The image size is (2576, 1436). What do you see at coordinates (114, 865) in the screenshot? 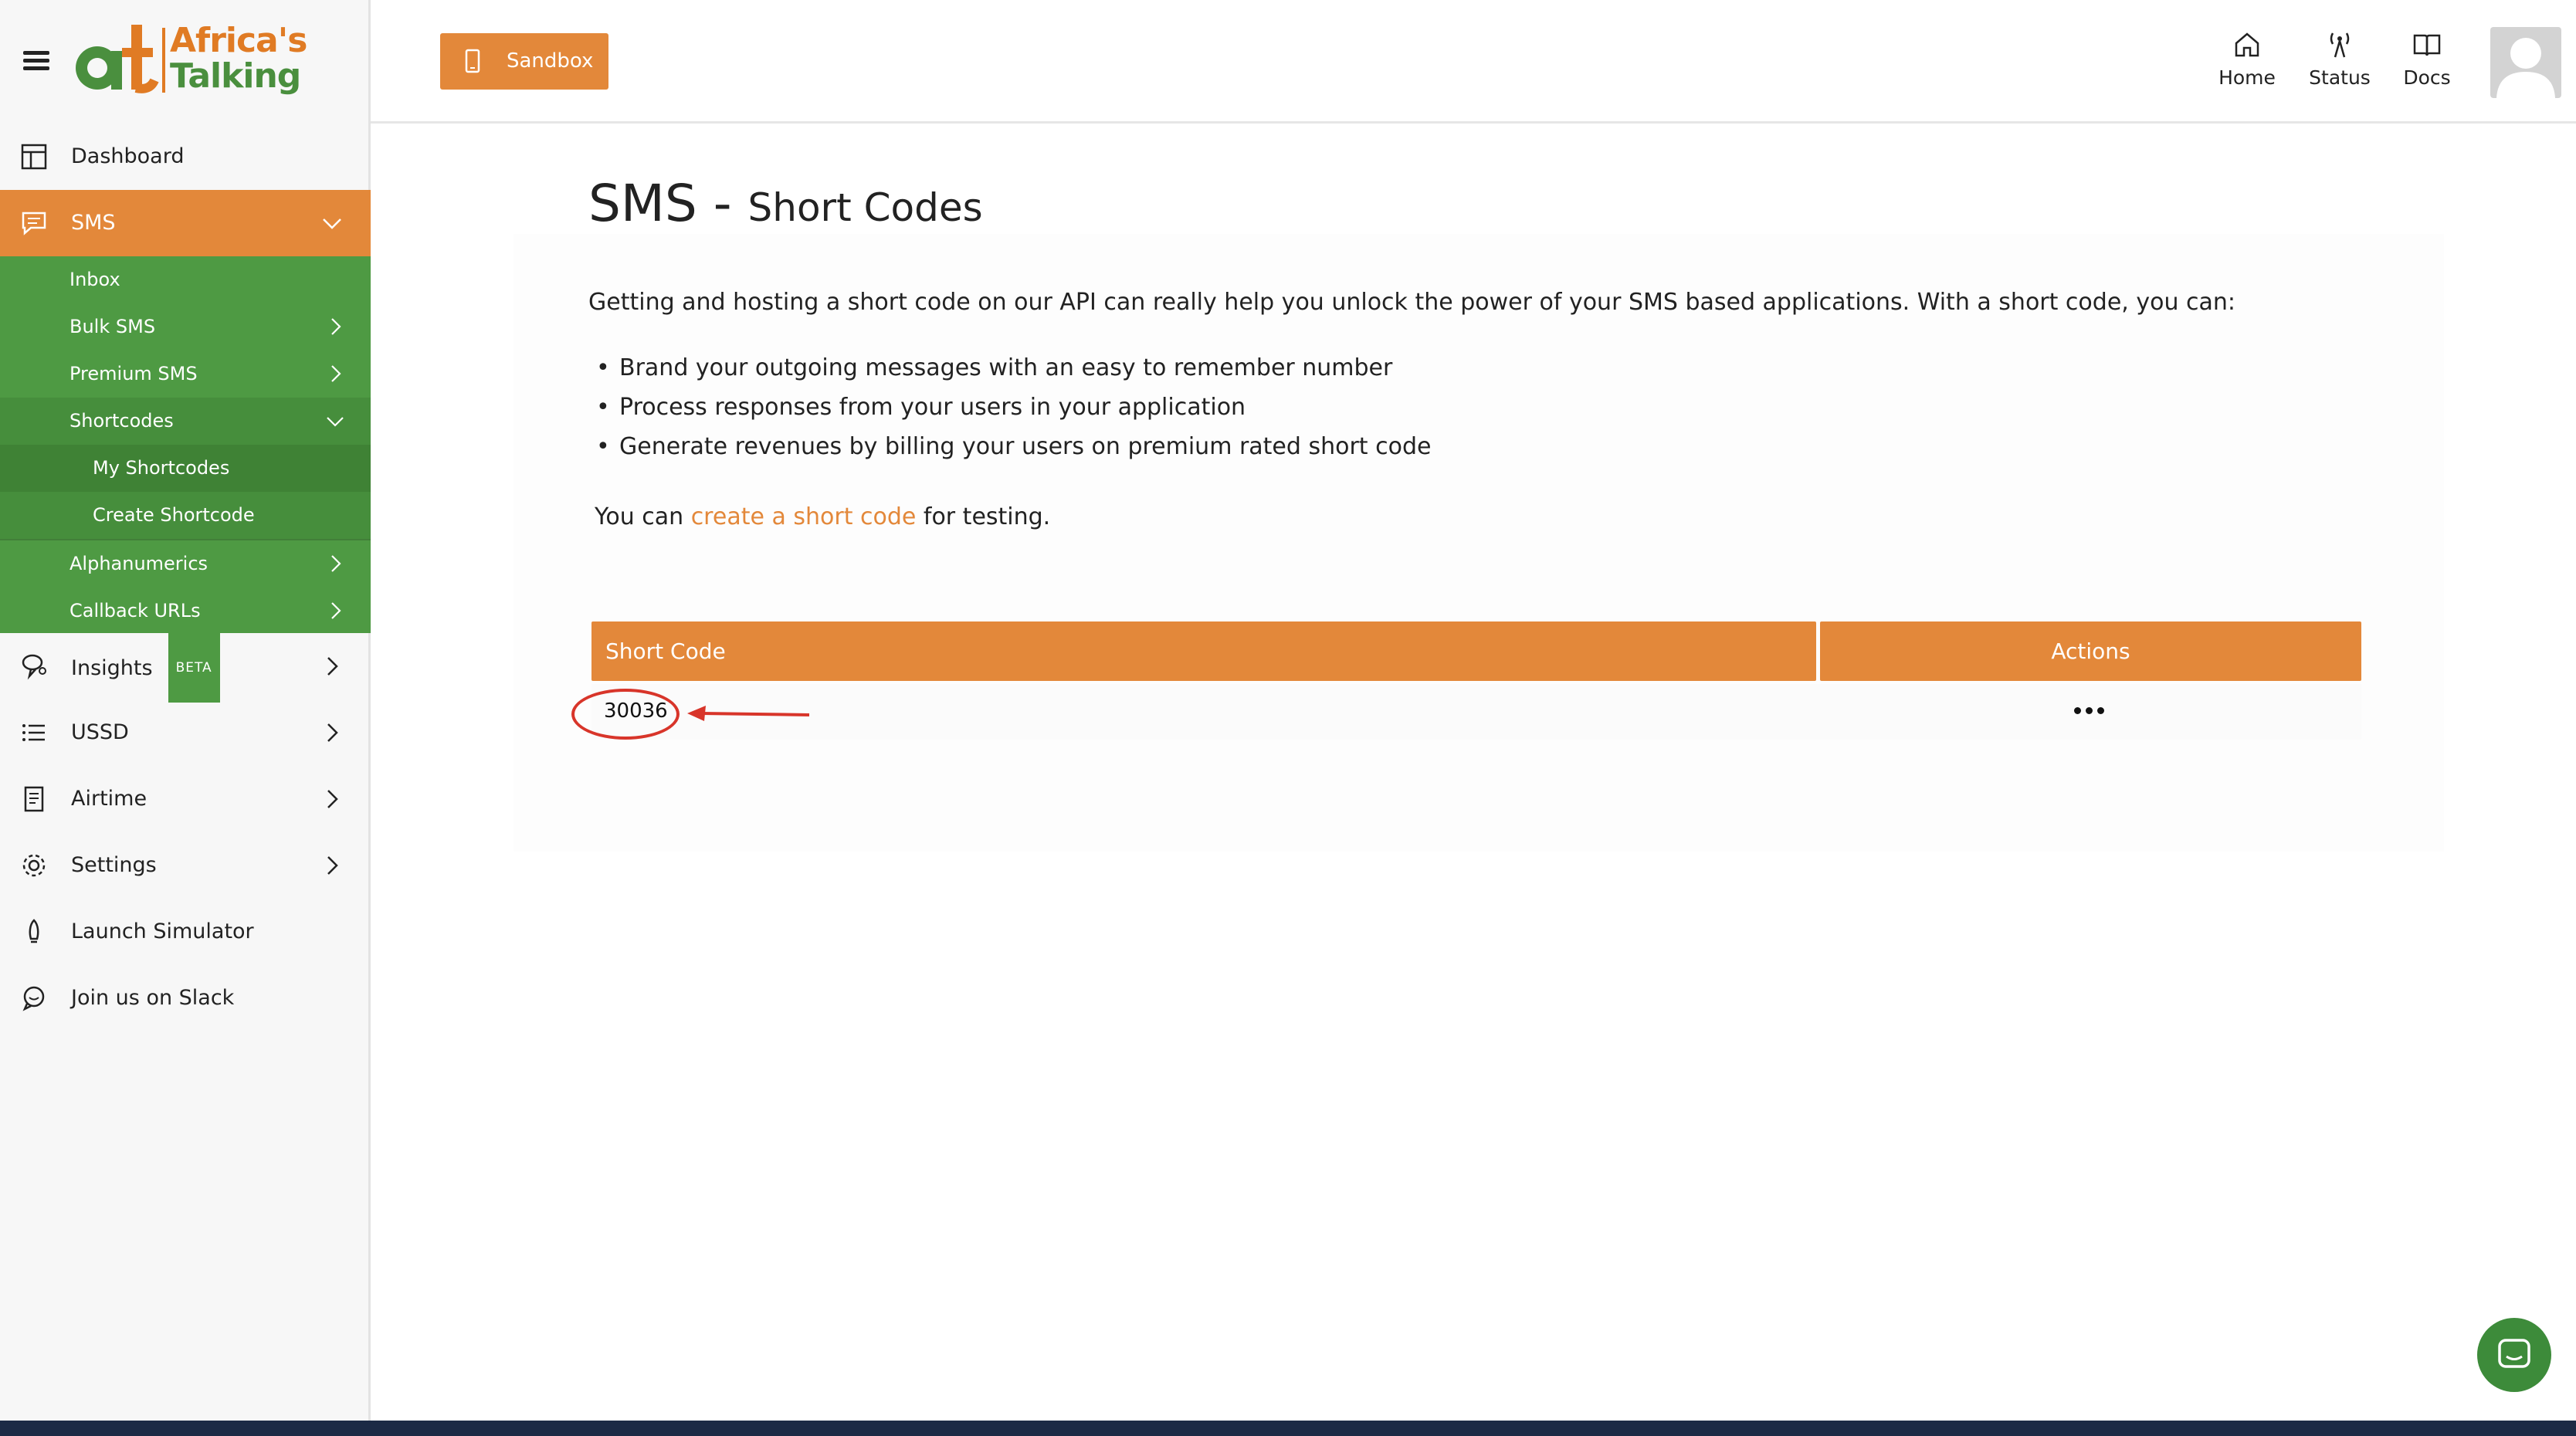
I see `sidebar-item-label: Settings` at bounding box center [114, 865].